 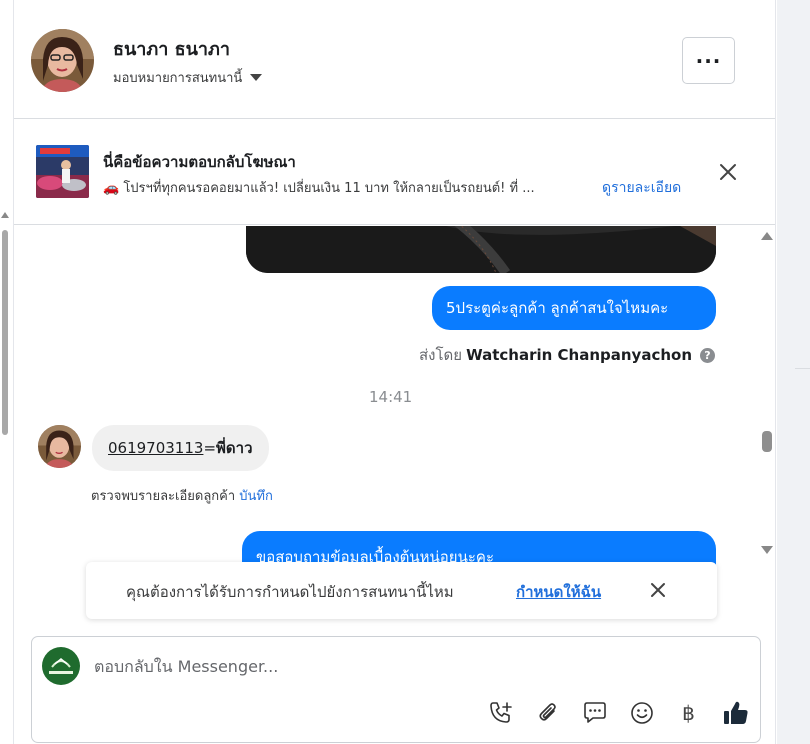 I want to click on call-add-icon, so click(x=500, y=712).